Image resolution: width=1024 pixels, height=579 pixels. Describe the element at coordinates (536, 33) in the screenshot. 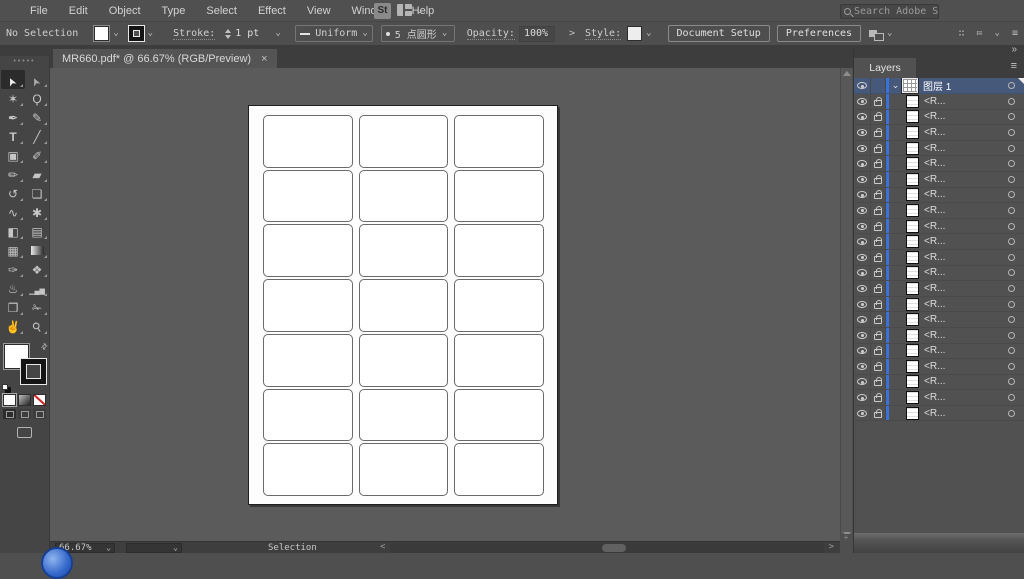

I see `opacity-value: 100%` at that location.